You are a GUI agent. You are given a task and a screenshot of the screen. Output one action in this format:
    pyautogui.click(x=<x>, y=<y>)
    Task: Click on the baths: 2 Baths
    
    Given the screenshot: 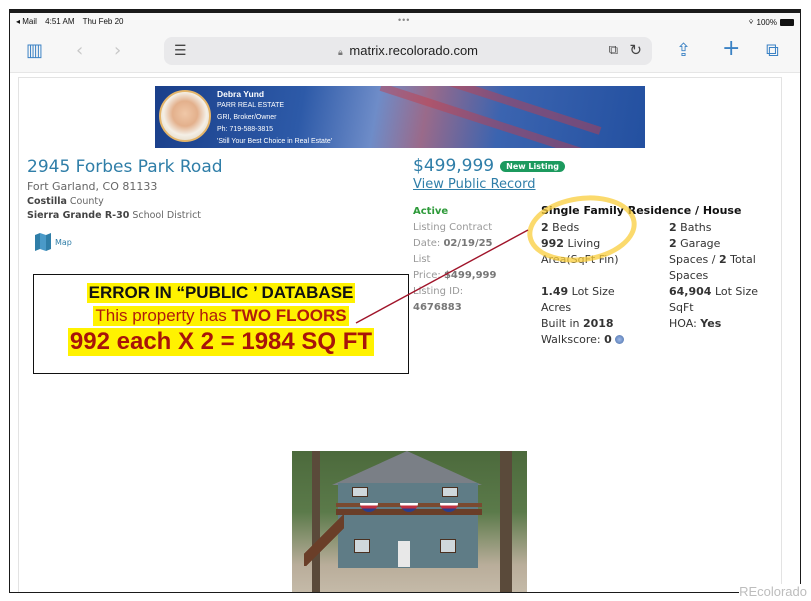 What is the action you would take?
    pyautogui.click(x=729, y=228)
    